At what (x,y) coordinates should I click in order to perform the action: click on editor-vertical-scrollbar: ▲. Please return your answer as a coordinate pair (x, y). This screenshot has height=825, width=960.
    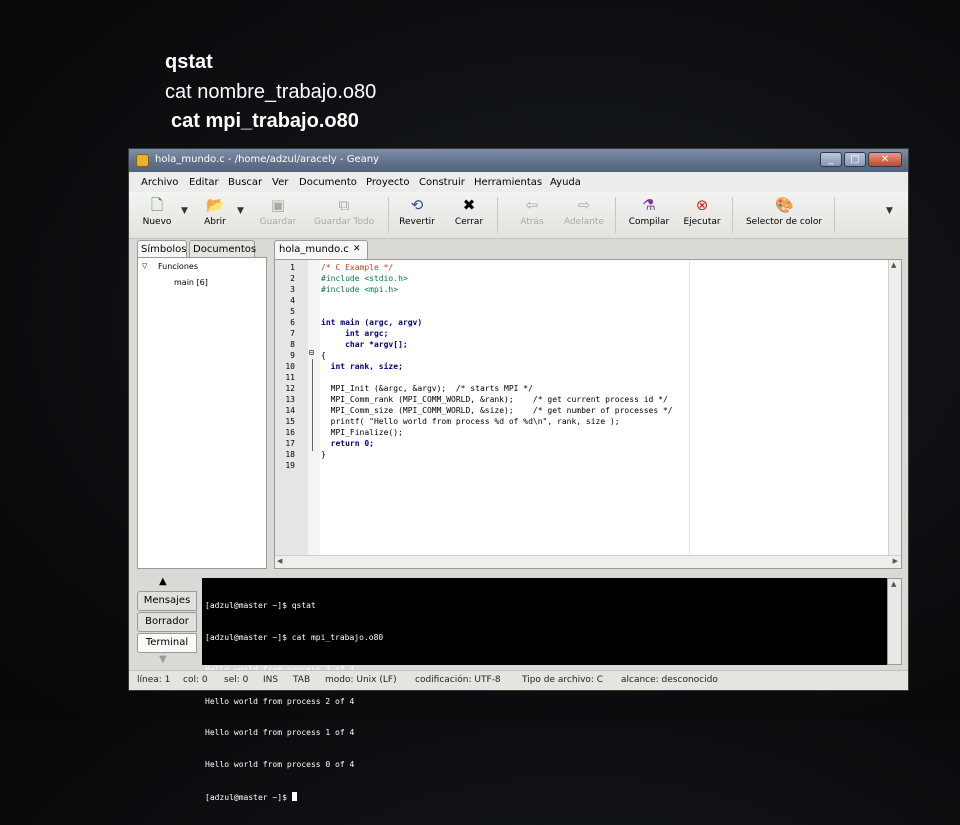
    Looking at the image, I should click on (894, 408).